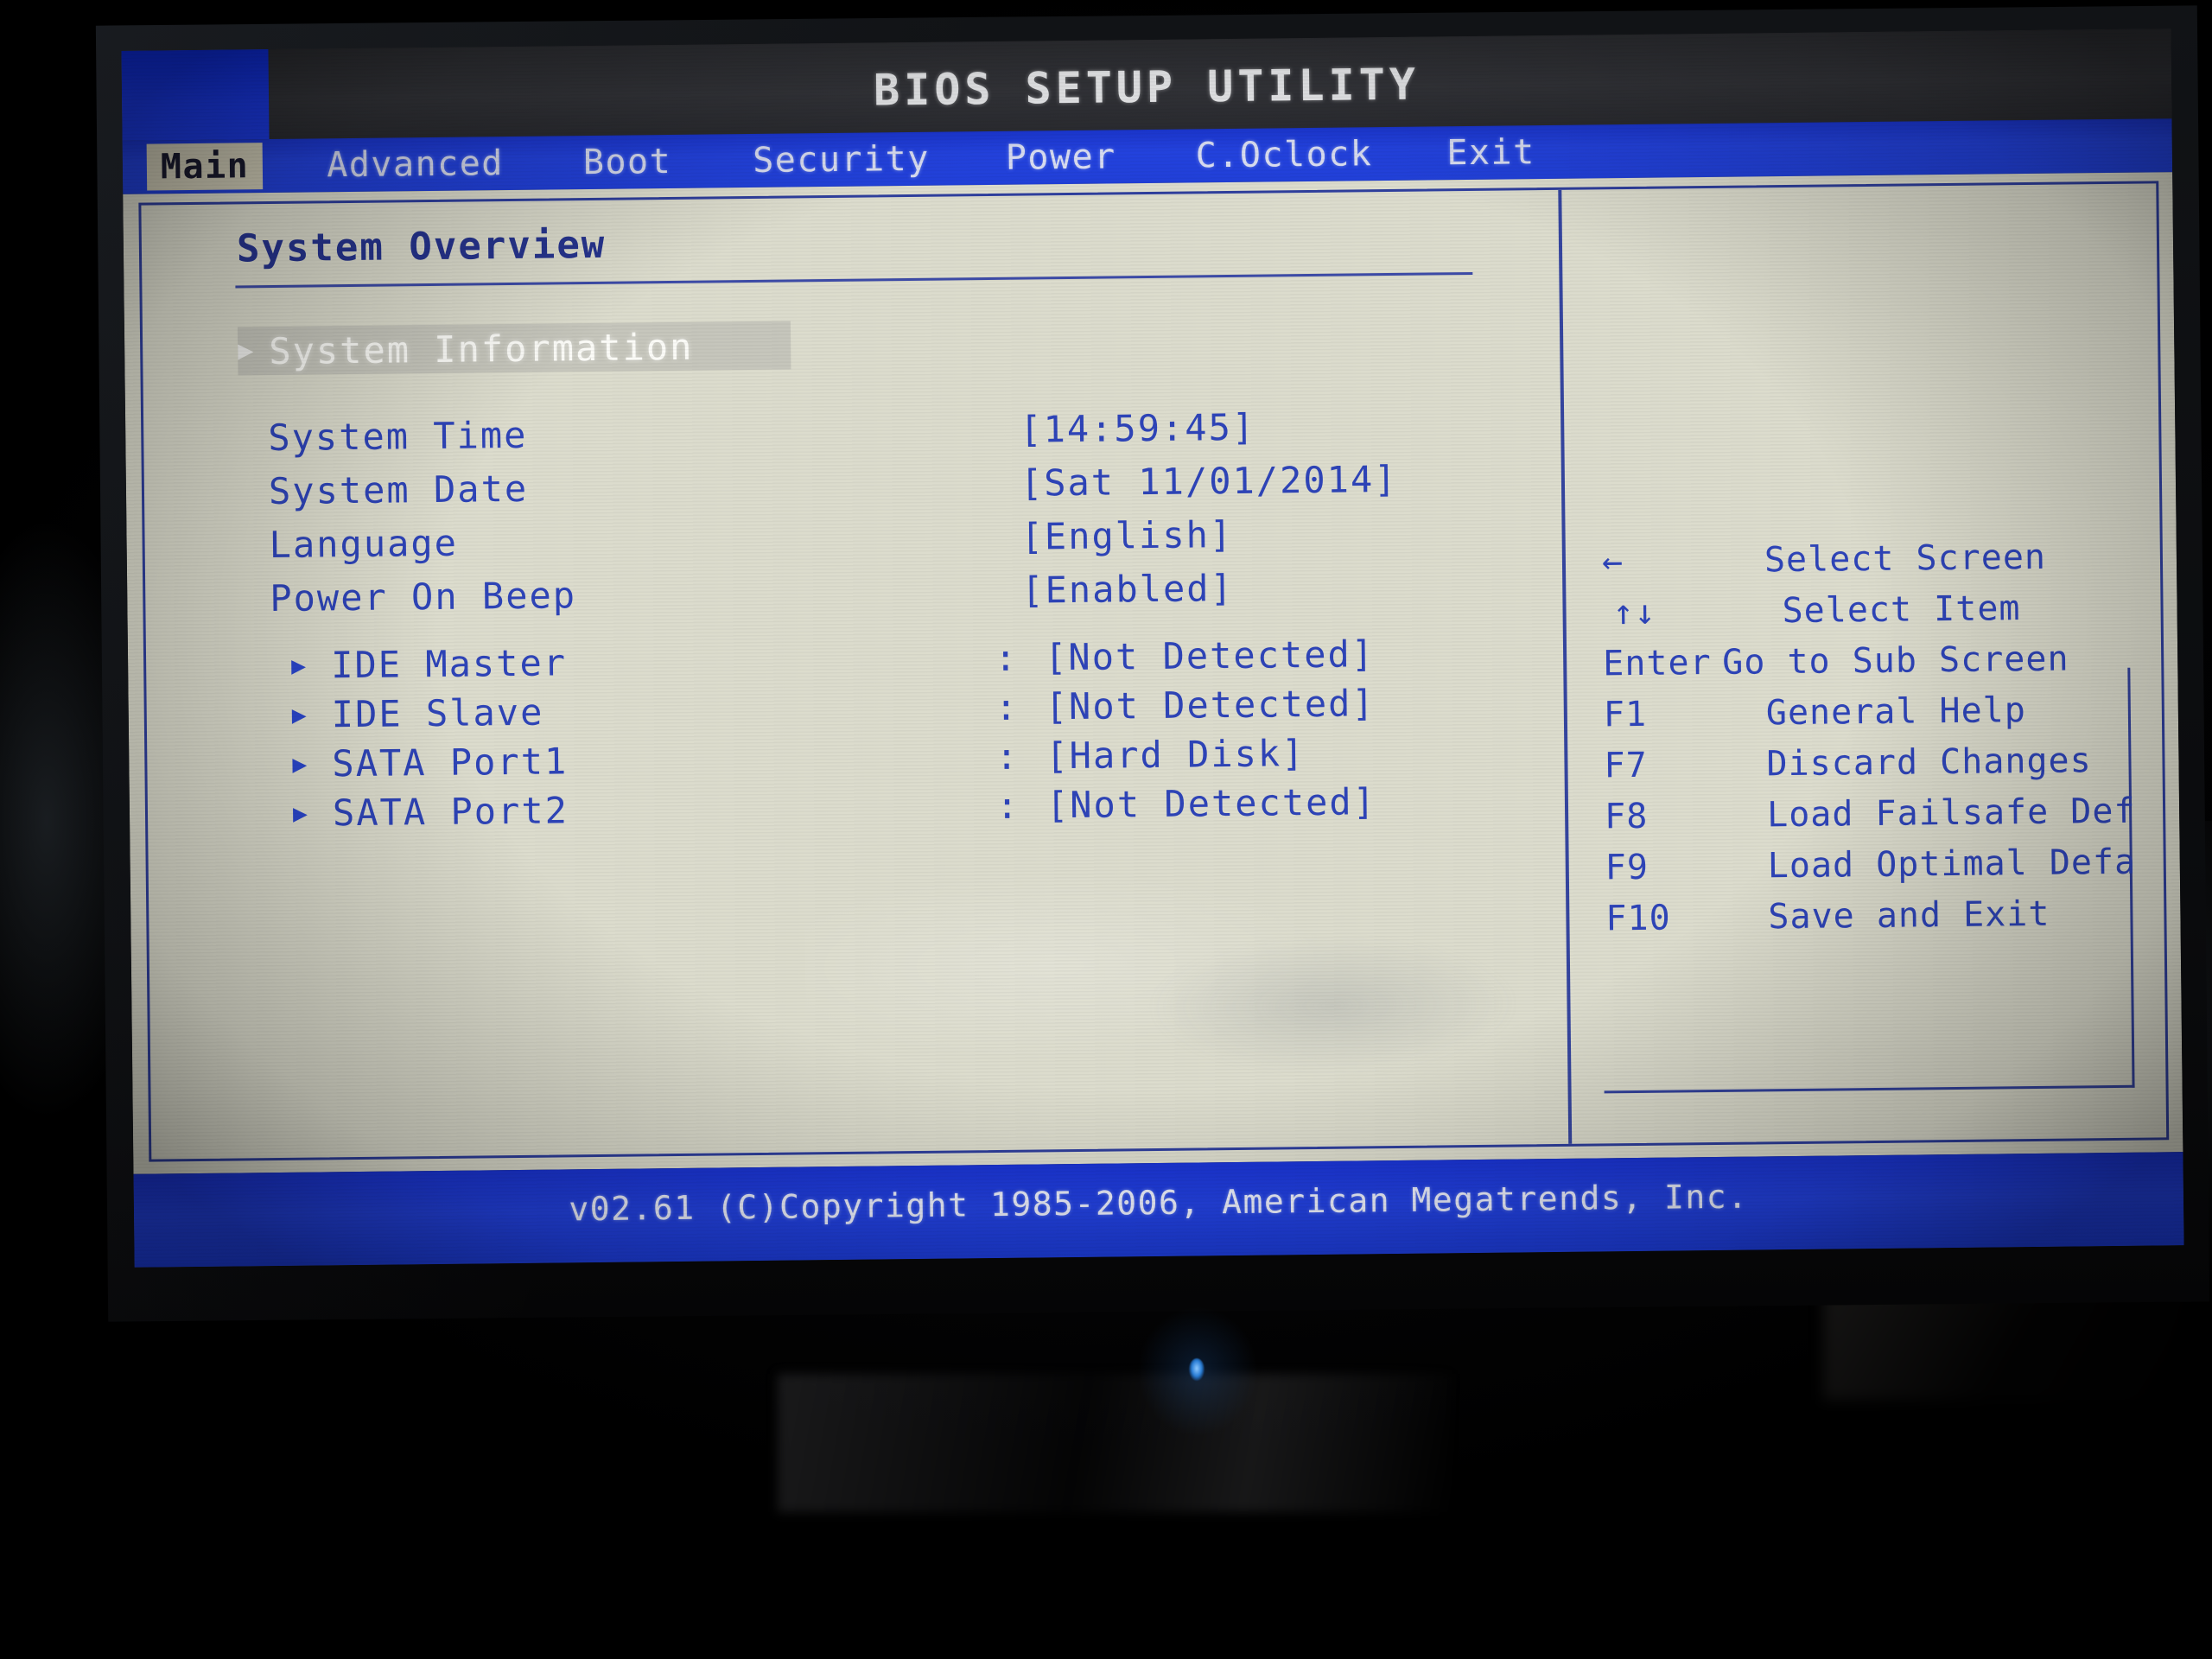 This screenshot has width=2212, height=1659. What do you see at coordinates (841, 160) in the screenshot?
I see `tab-security: Security` at bounding box center [841, 160].